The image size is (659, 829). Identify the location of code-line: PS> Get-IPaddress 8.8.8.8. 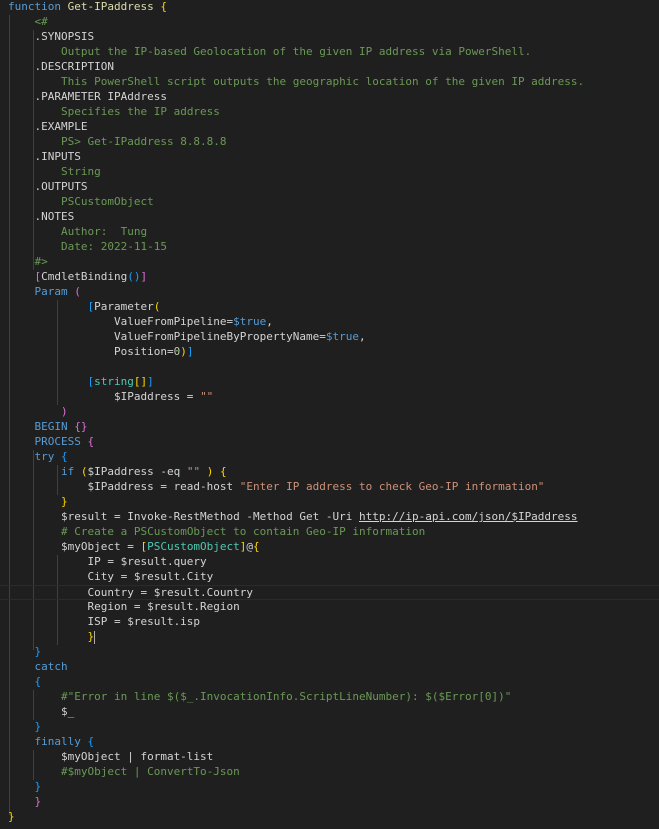
(117, 141).